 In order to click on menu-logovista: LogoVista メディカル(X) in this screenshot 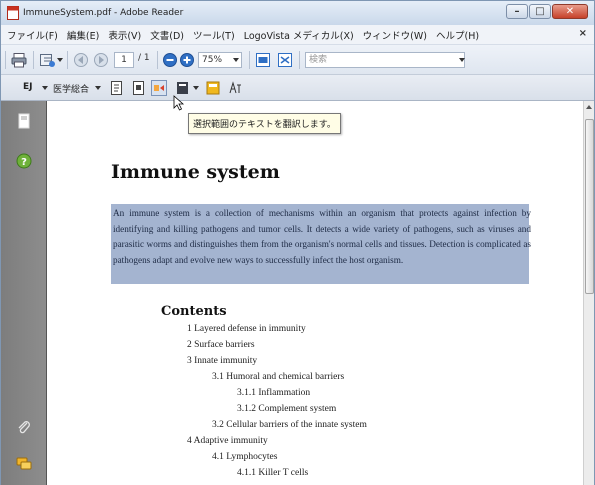, I will do `click(299, 35)`.